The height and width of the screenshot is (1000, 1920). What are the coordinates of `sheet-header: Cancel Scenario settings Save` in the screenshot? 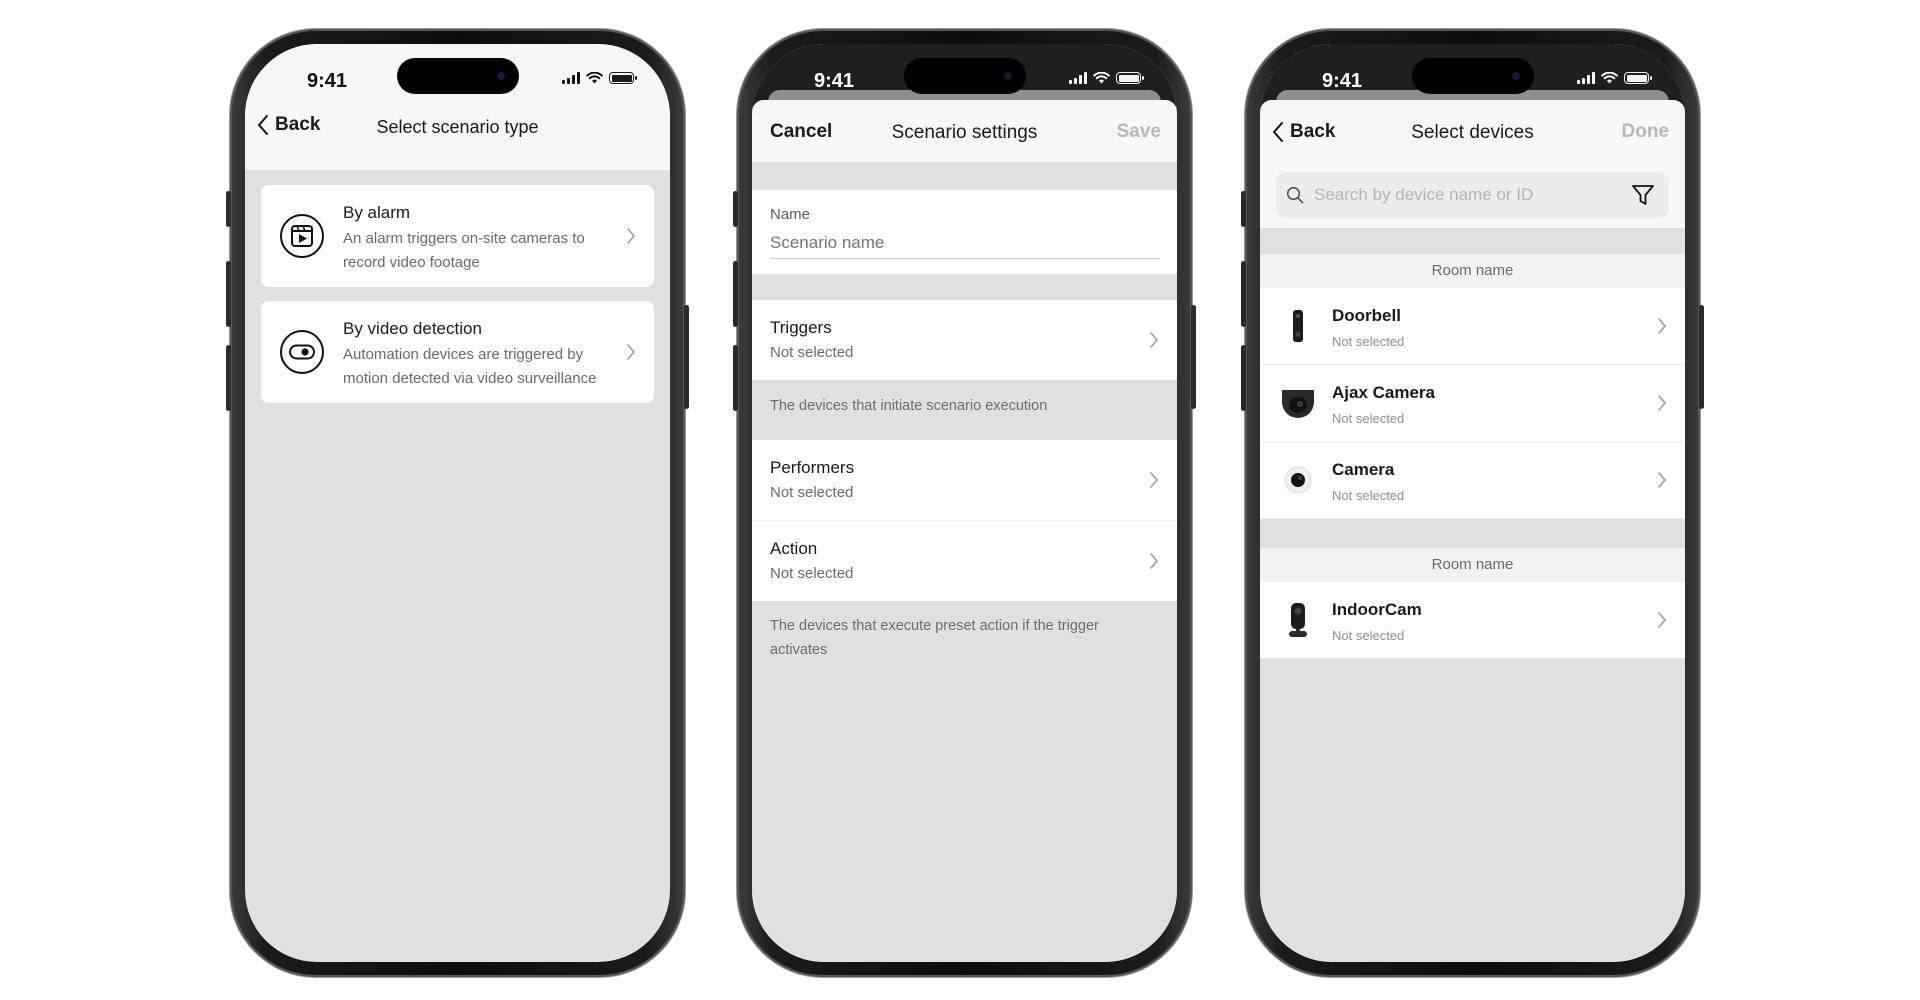 It's located at (964, 131).